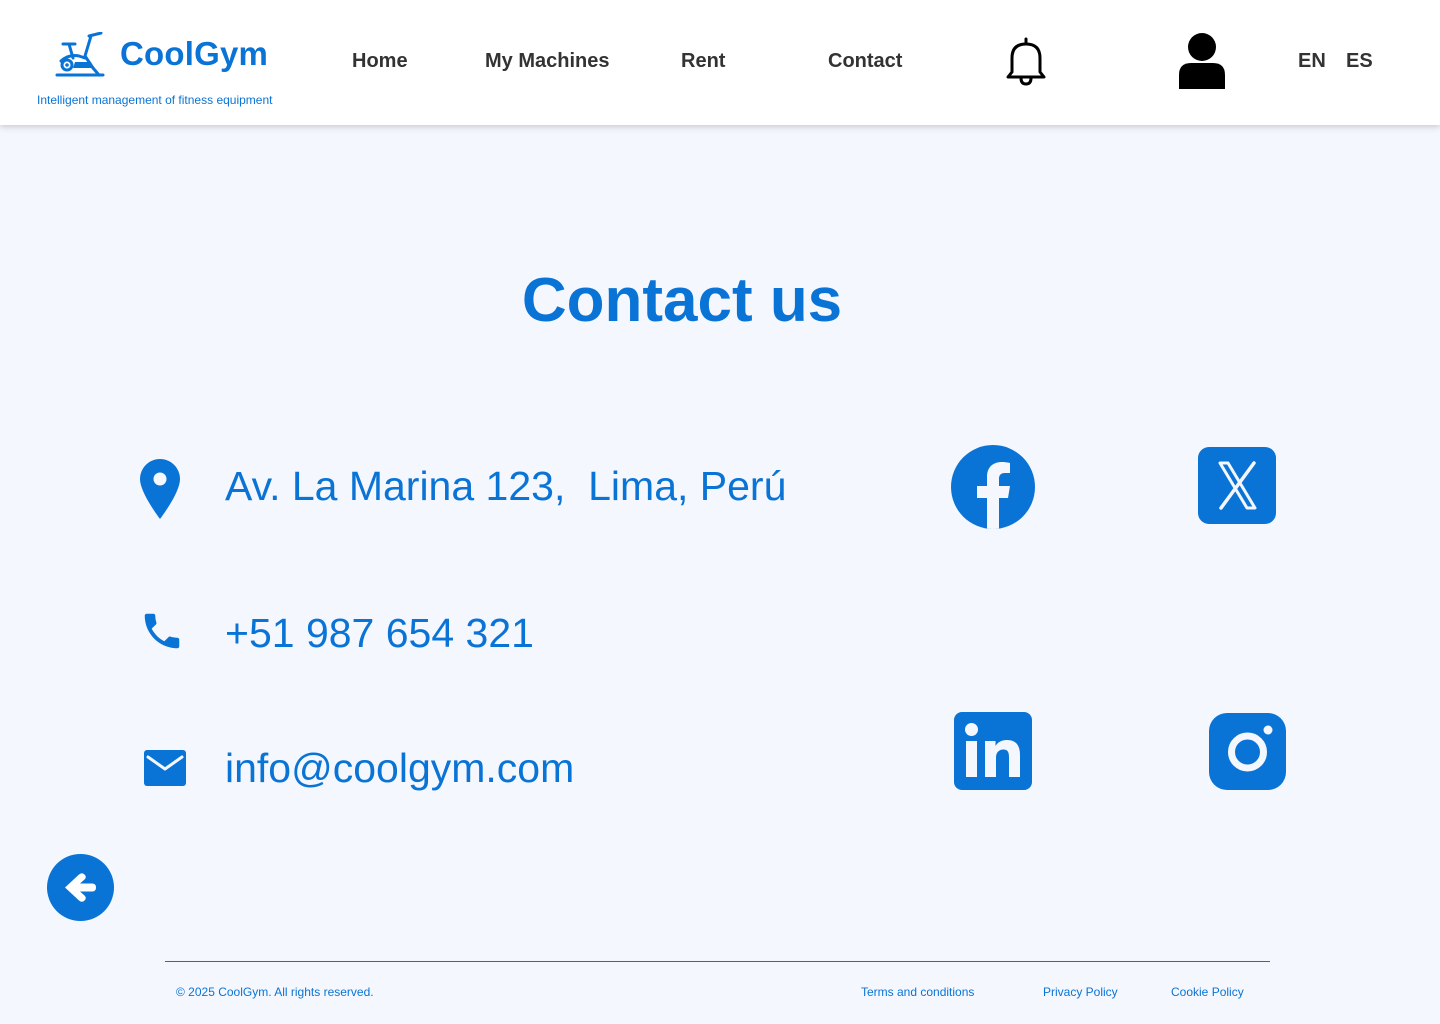 The height and width of the screenshot is (1024, 1440). I want to click on back-button, so click(80, 887).